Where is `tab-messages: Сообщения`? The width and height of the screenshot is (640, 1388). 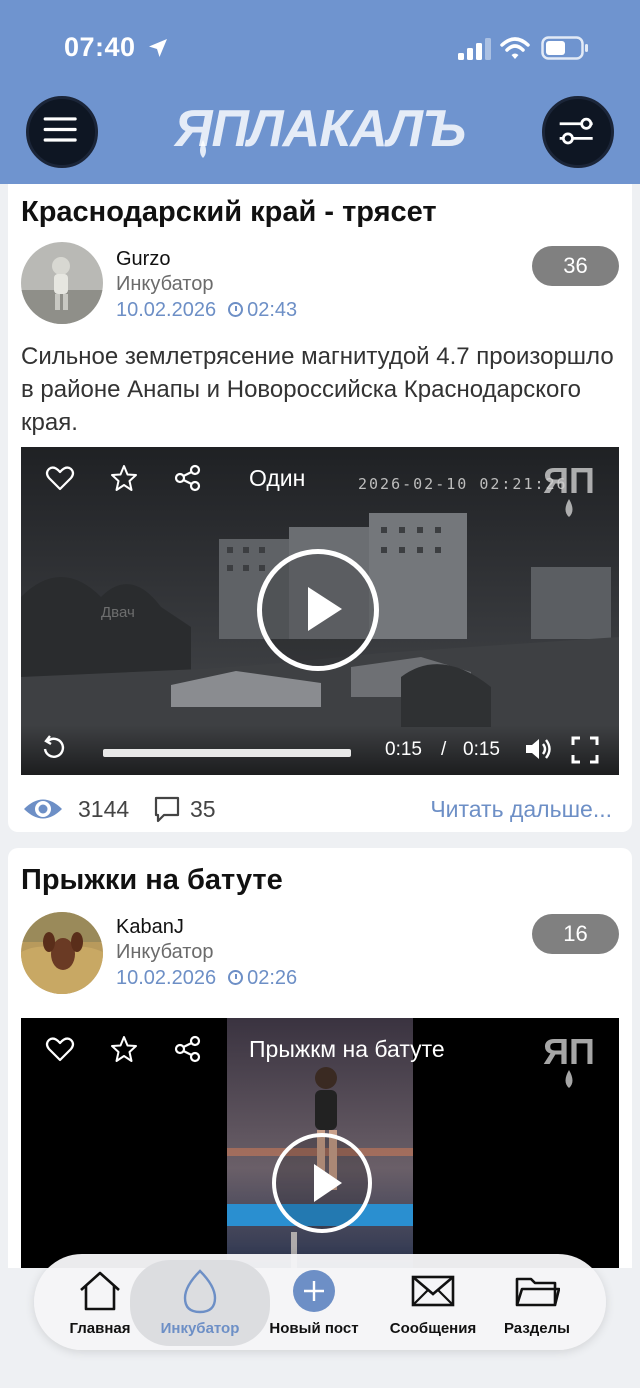 tab-messages: Сообщения is located at coordinates (433, 1302).